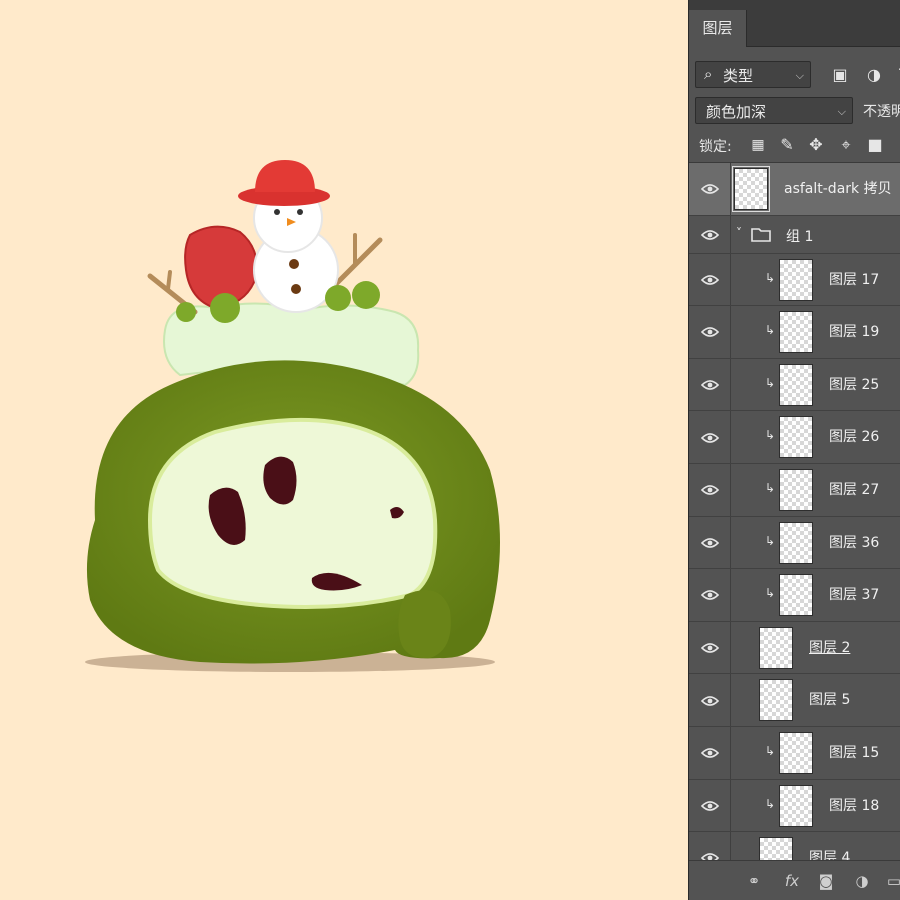 Image resolution: width=900 pixels, height=900 pixels. I want to click on lock-row: 锁定: ▦ ✎ ✥ ⌖ ■, so click(794, 145).